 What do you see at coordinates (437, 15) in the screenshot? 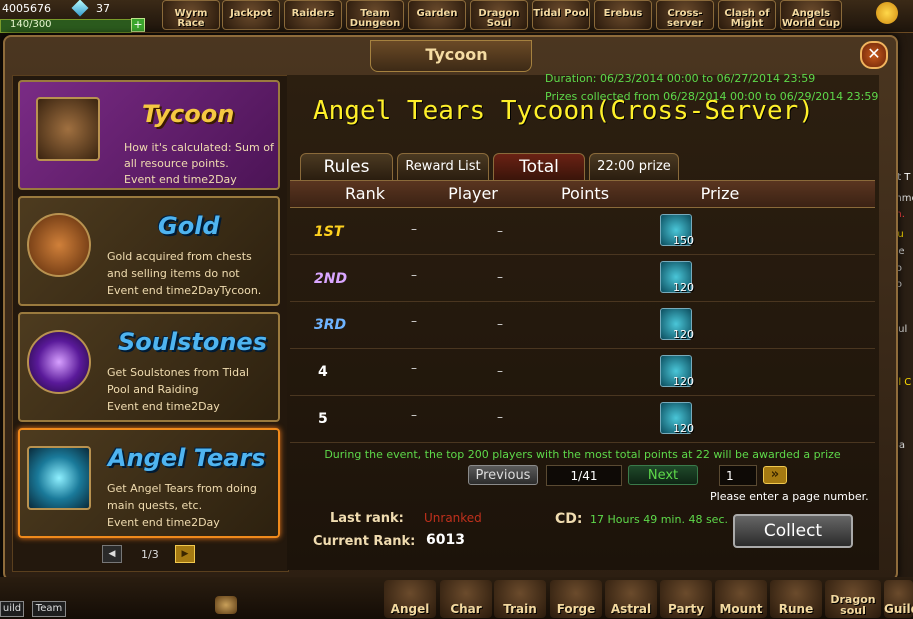
I see `garden-button: Garden` at bounding box center [437, 15].